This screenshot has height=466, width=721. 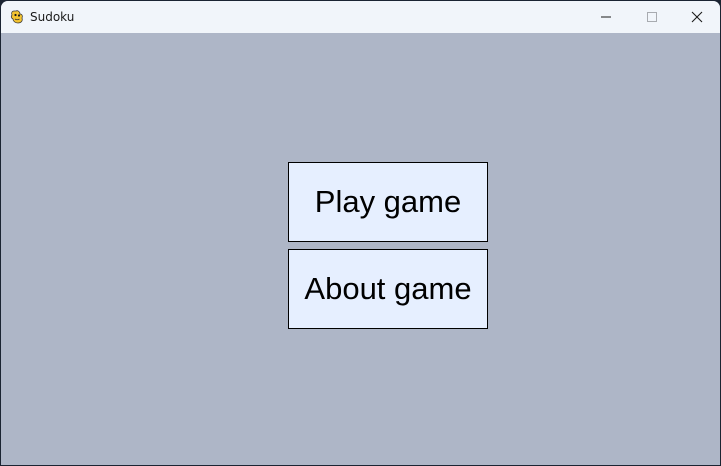 I want to click on close-icon, so click(x=697, y=17).